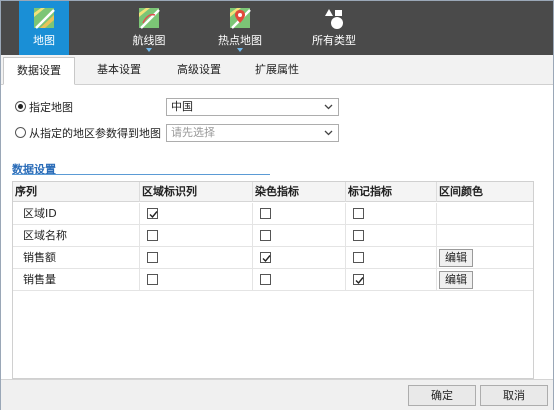 This screenshot has height=410, width=554. Describe the element at coordinates (334, 40) in the screenshot. I see `type-tab-label: 所有类型` at that location.